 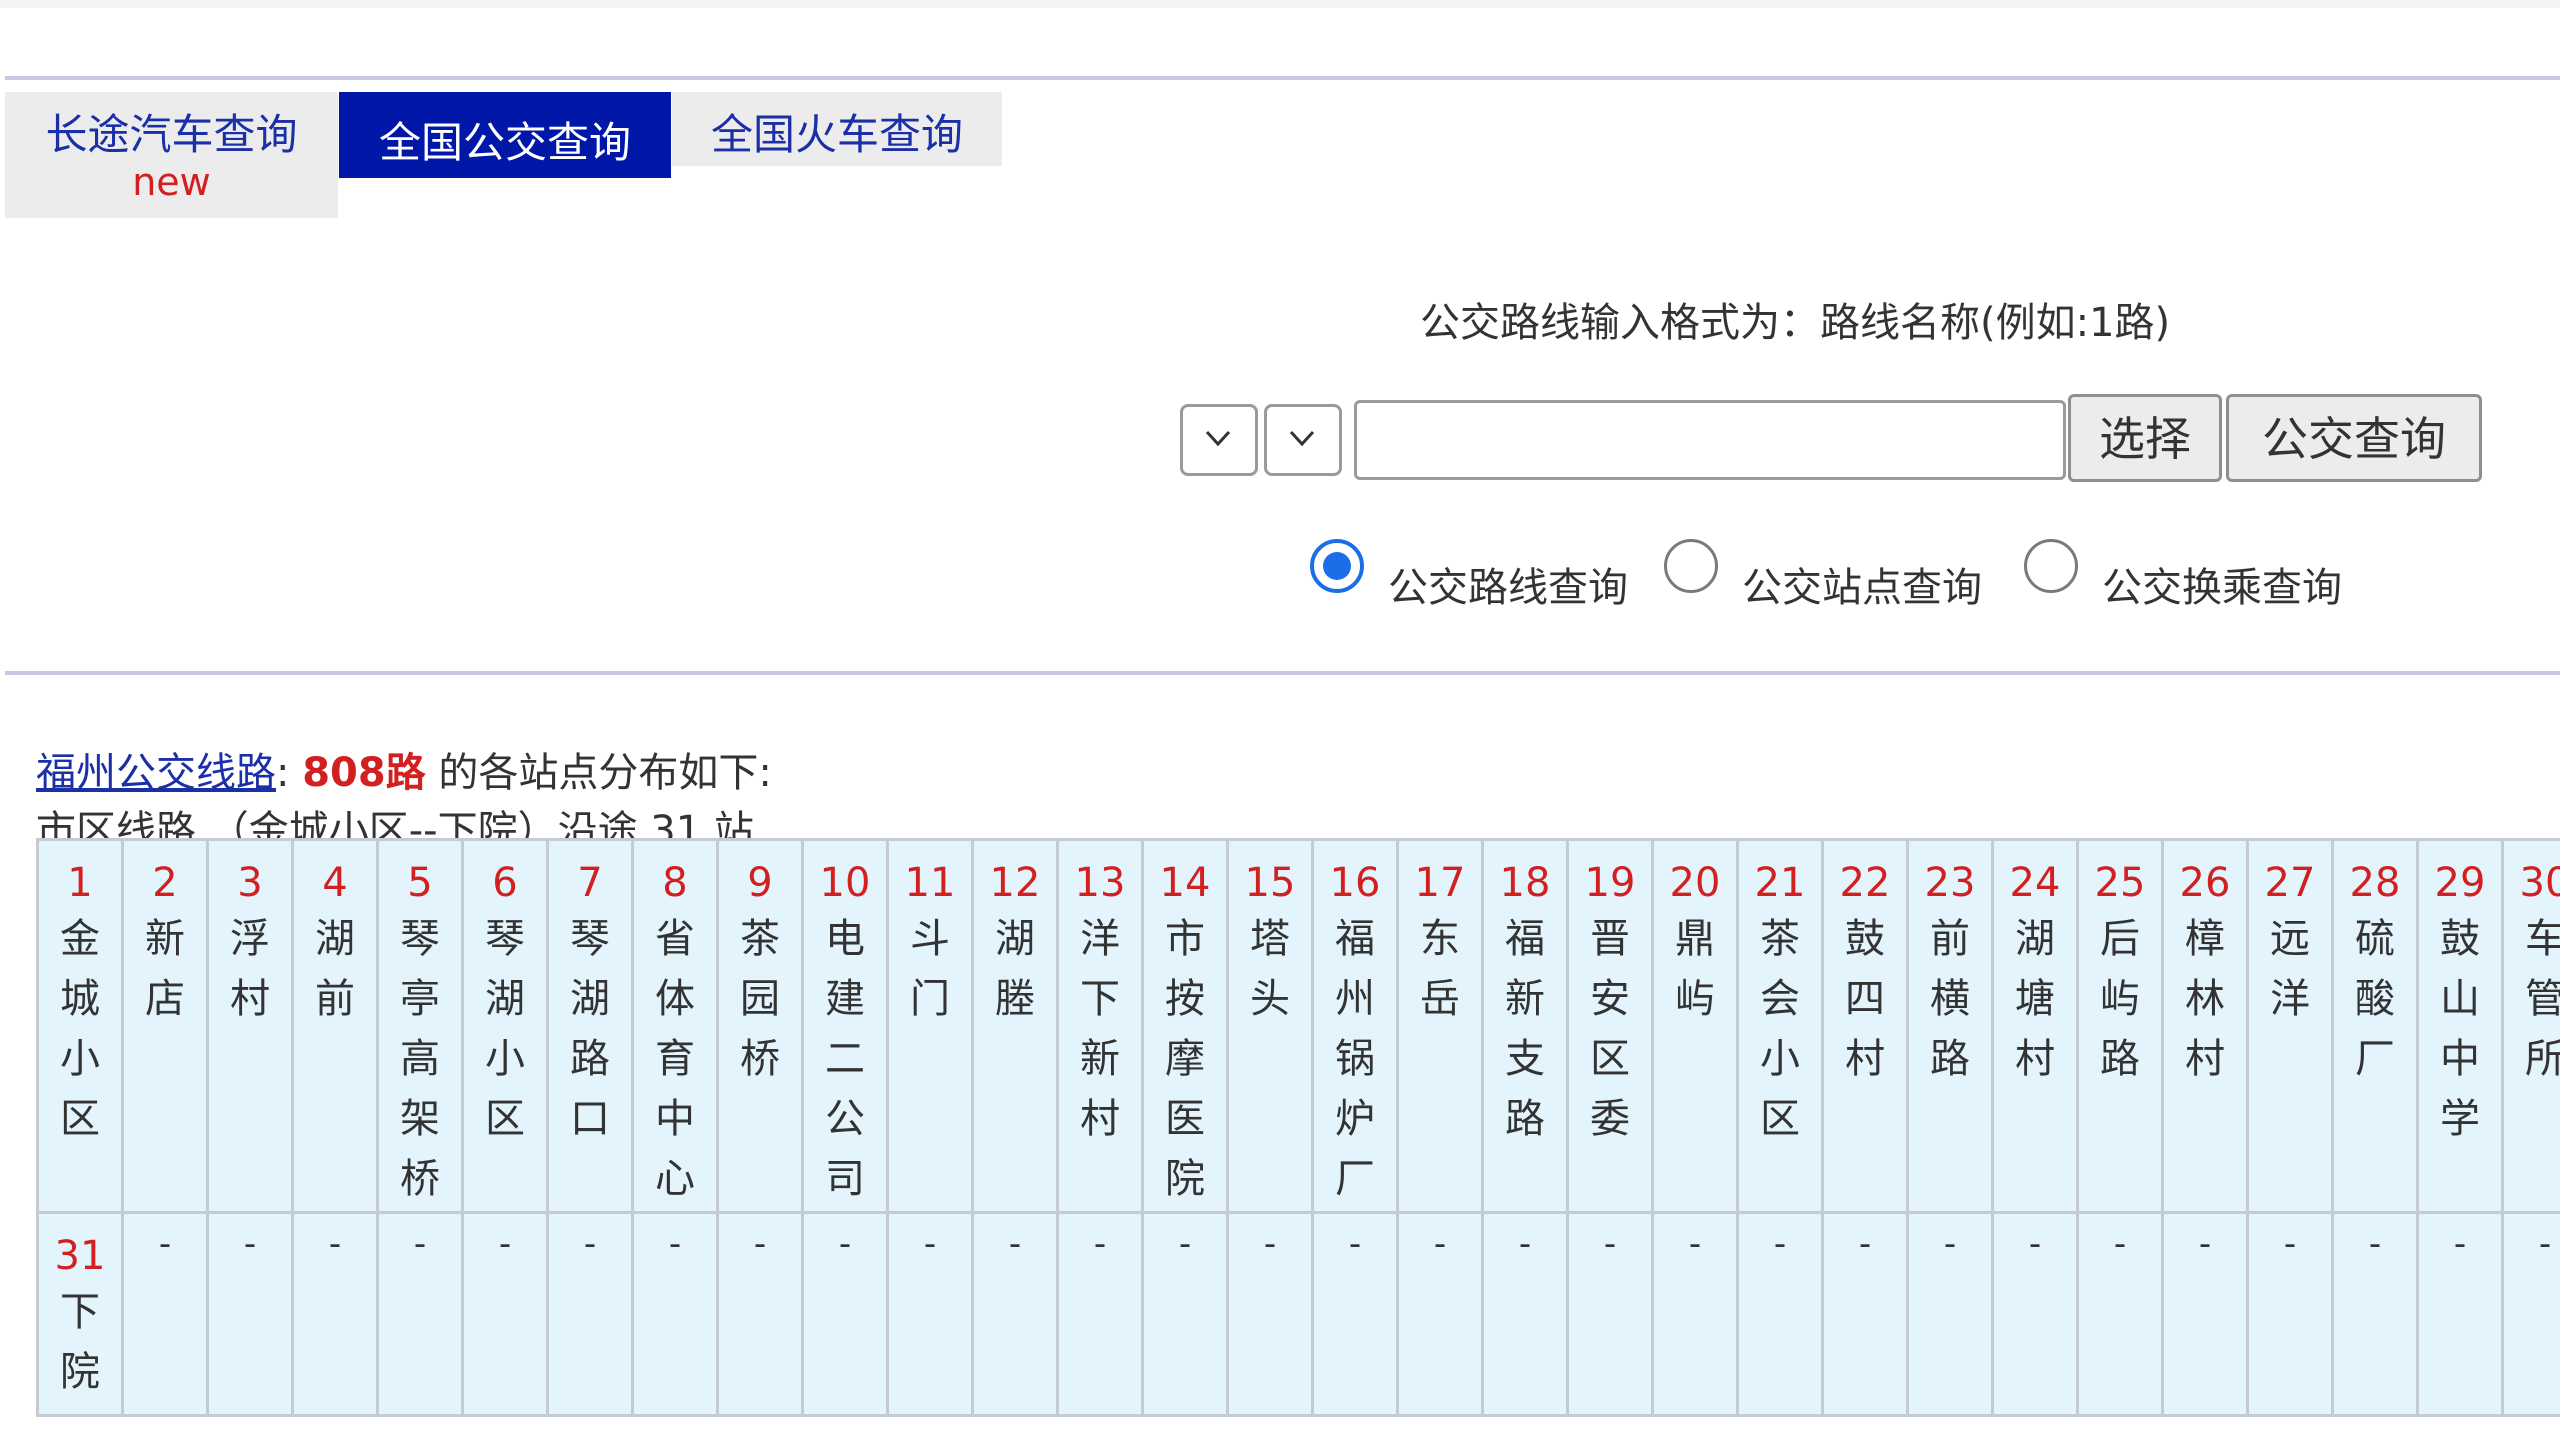 I want to click on stop-name: 塔头, so click(x=1270, y=969).